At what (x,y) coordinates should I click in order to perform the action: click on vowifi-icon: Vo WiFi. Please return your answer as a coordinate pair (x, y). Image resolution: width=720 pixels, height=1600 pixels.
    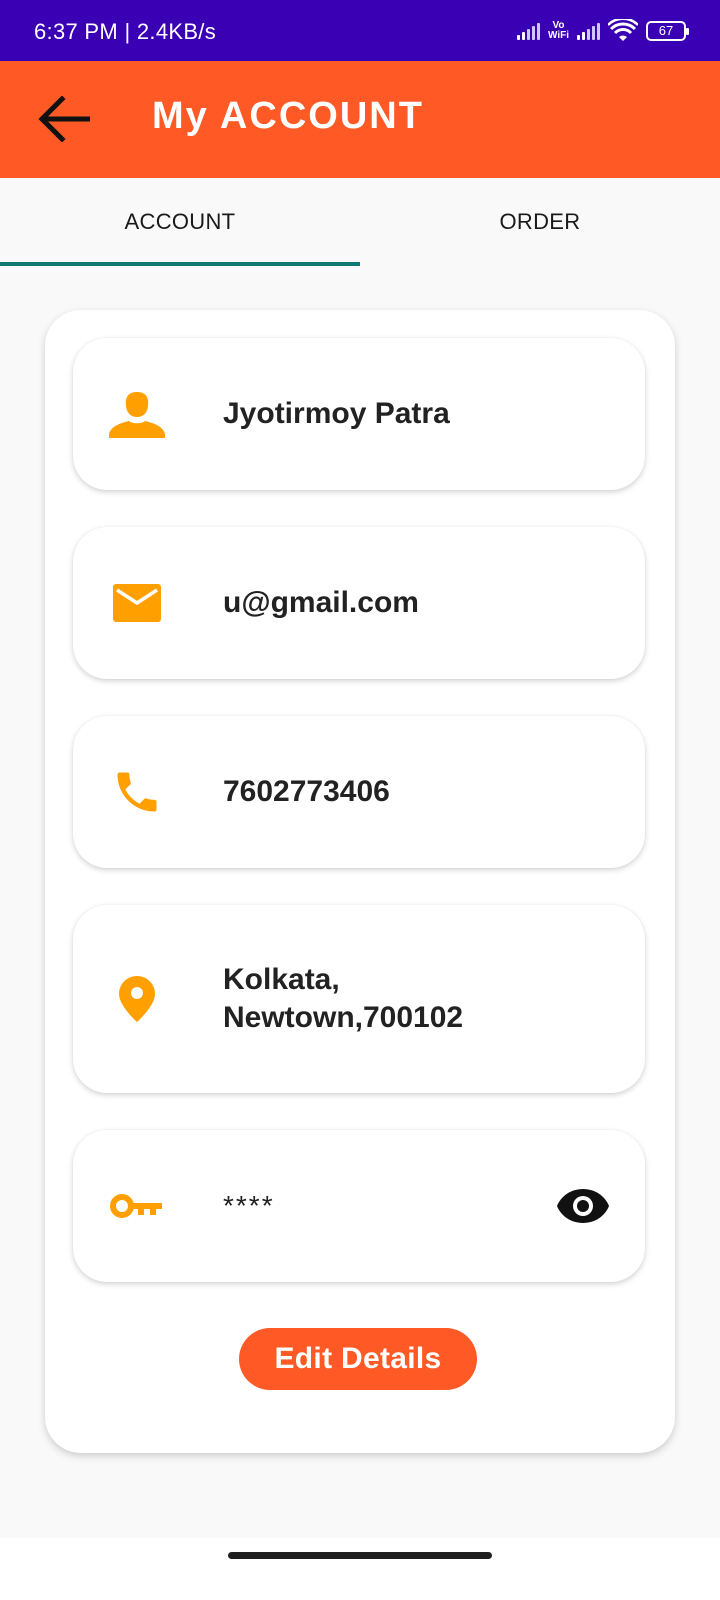
    Looking at the image, I should click on (558, 30).